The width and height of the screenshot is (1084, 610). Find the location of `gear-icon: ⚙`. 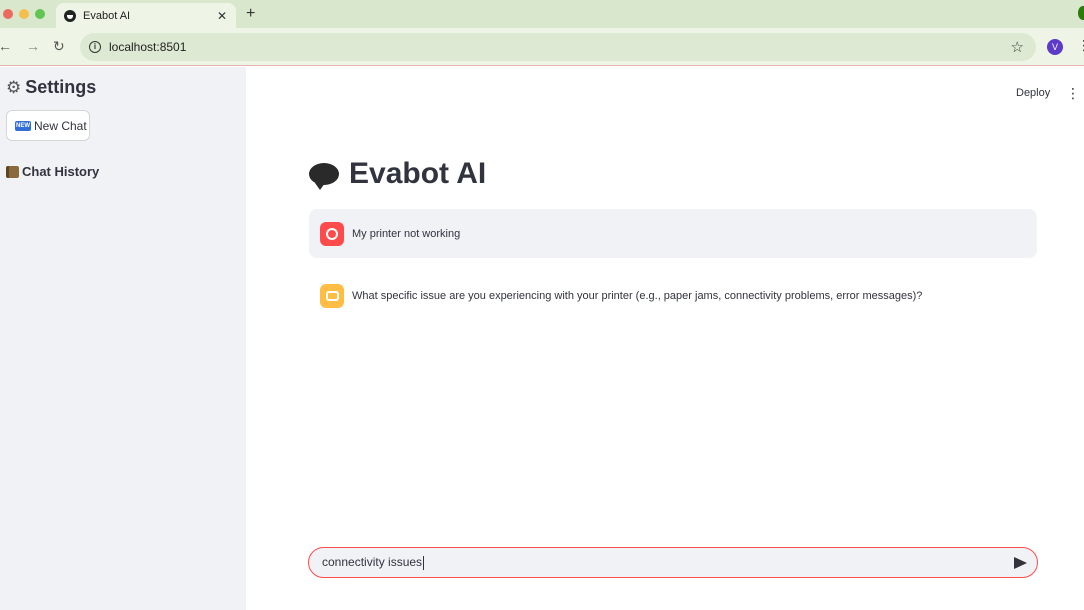

gear-icon: ⚙ is located at coordinates (14, 87).